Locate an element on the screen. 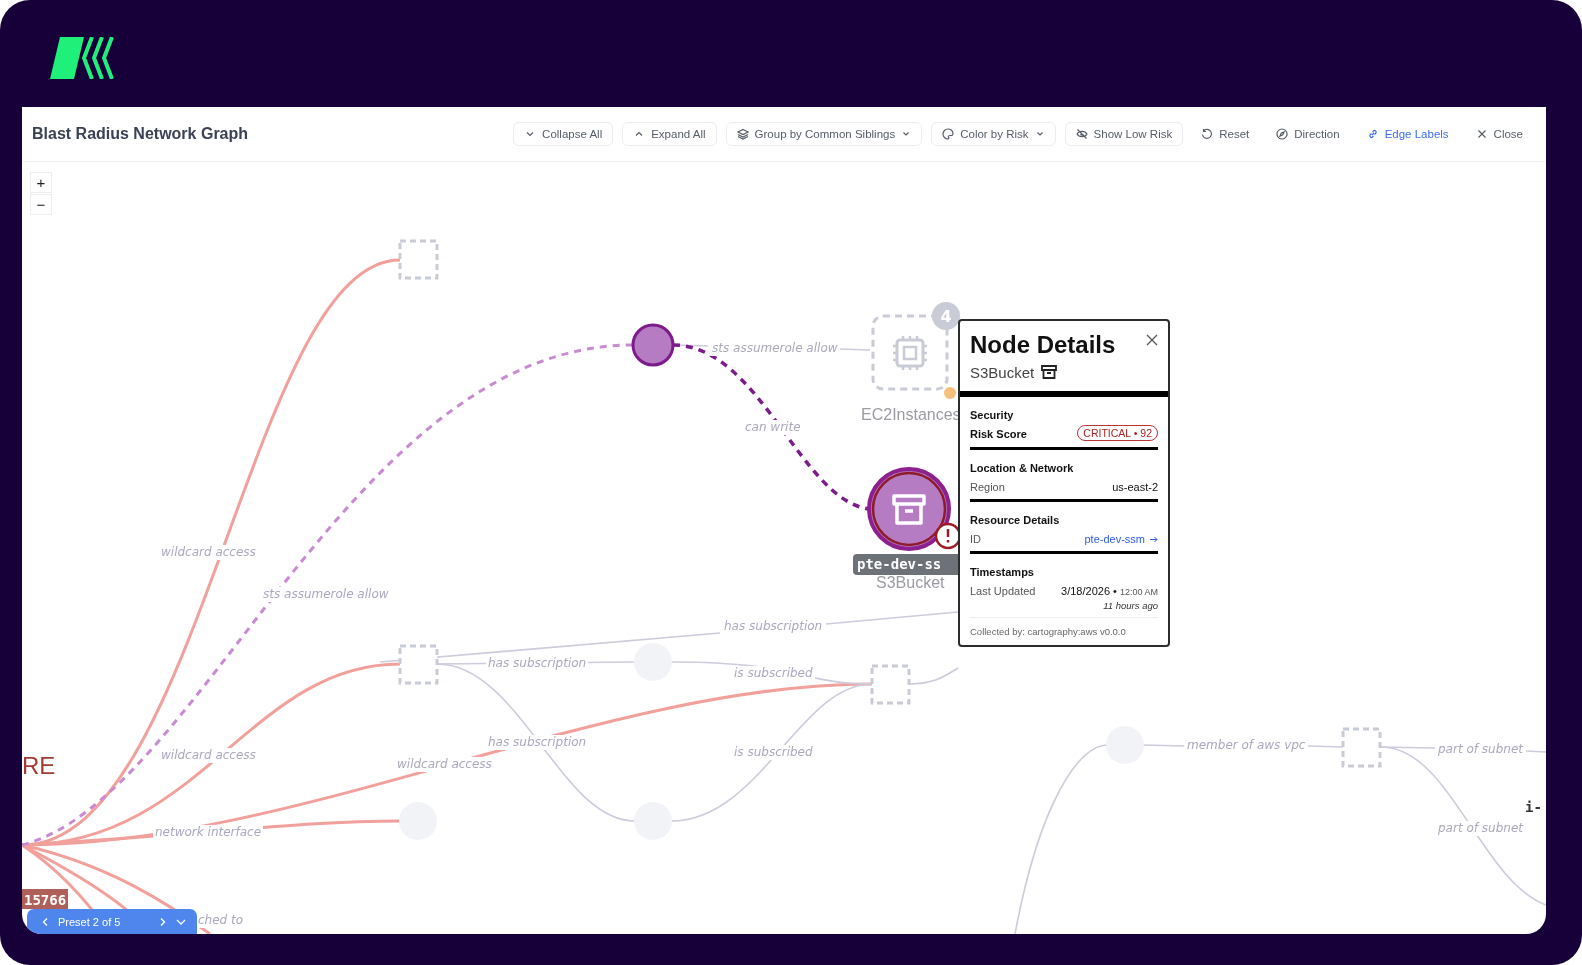  section-heading: Timestamps is located at coordinates (1002, 572).